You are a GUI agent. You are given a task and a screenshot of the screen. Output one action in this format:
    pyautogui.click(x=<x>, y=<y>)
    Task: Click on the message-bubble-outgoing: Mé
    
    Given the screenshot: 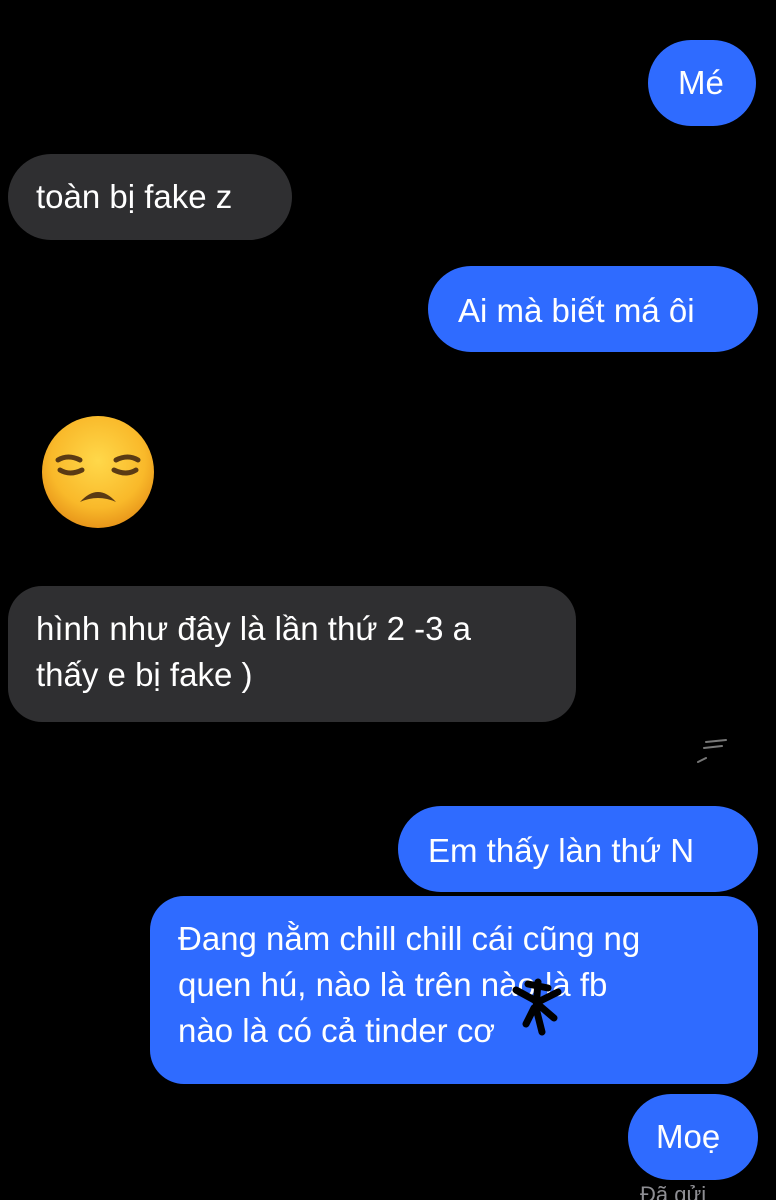 What is the action you would take?
    pyautogui.click(x=702, y=83)
    